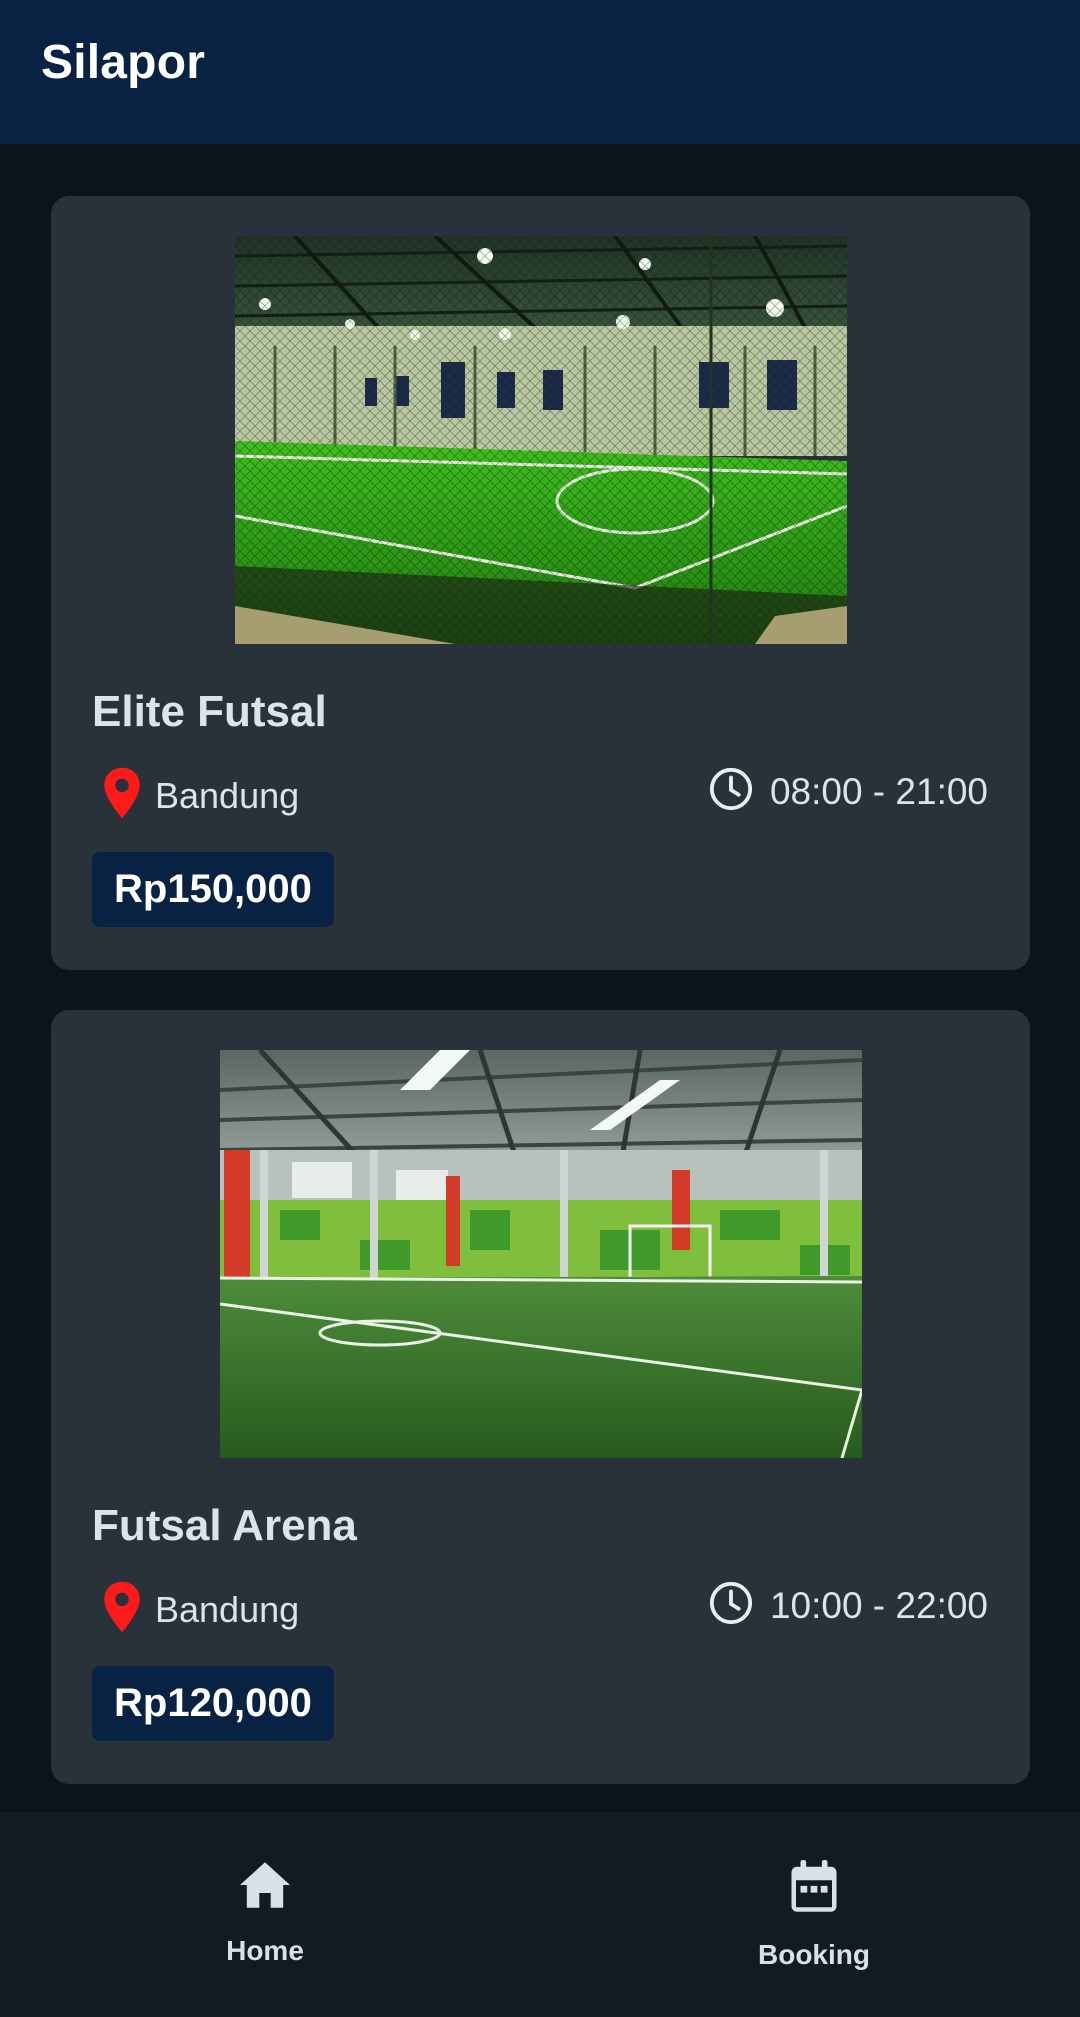 This screenshot has width=1080, height=2017. Describe the element at coordinates (213, 889) in the screenshot. I see `price-badge: Rp150,000` at that location.